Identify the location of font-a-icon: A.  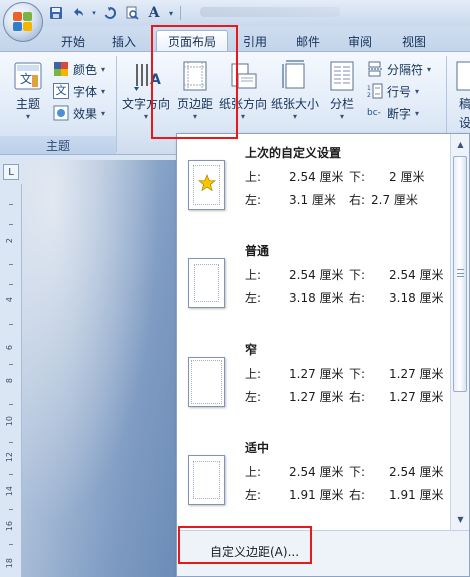
(154, 13).